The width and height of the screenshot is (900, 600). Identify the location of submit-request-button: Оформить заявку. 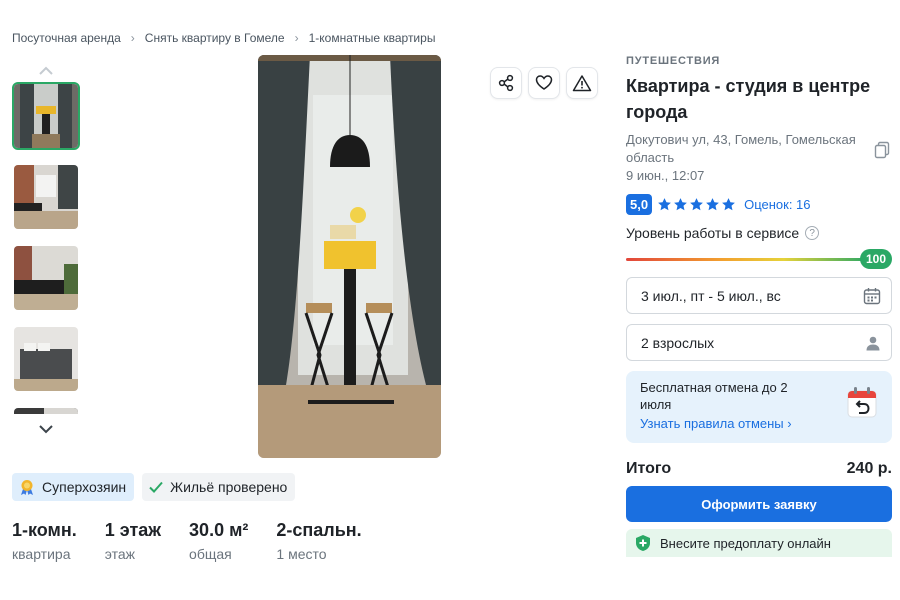
(759, 504).